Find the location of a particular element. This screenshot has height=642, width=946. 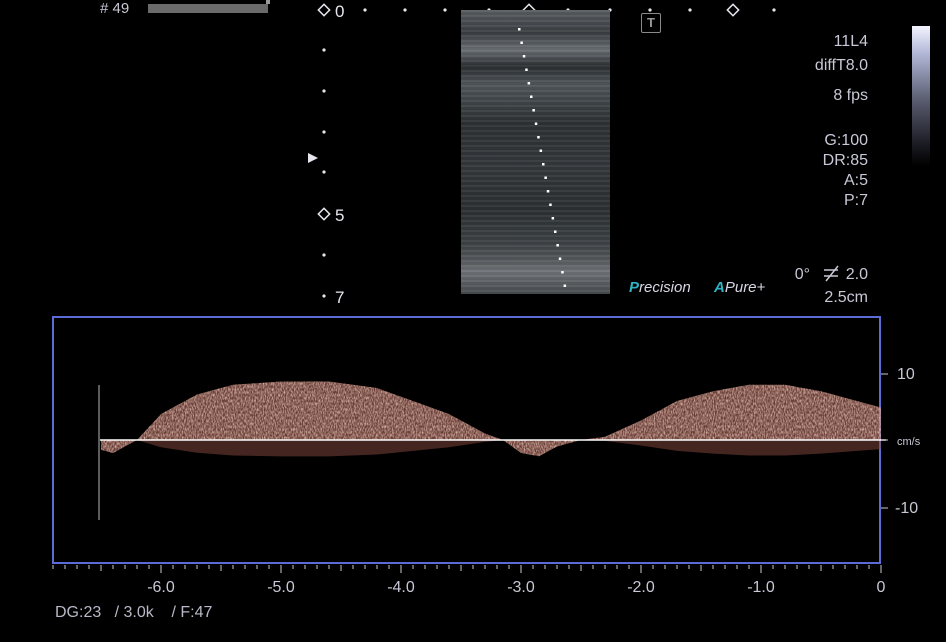

x-tick-label: -4.0 is located at coordinates (401, 587).